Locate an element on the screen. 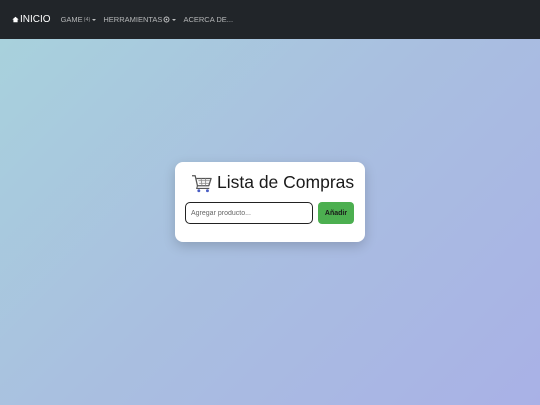 This screenshot has height=405, width=540. nav-item-game-count: (4) is located at coordinates (87, 19).